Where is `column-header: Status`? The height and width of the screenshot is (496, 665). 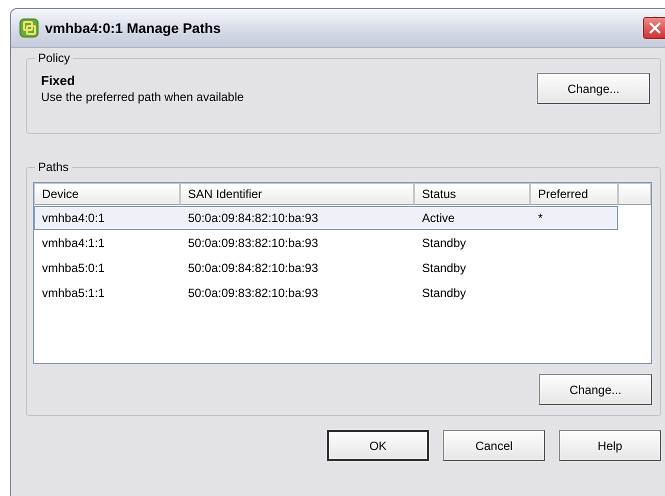 column-header: Status is located at coordinates (472, 194).